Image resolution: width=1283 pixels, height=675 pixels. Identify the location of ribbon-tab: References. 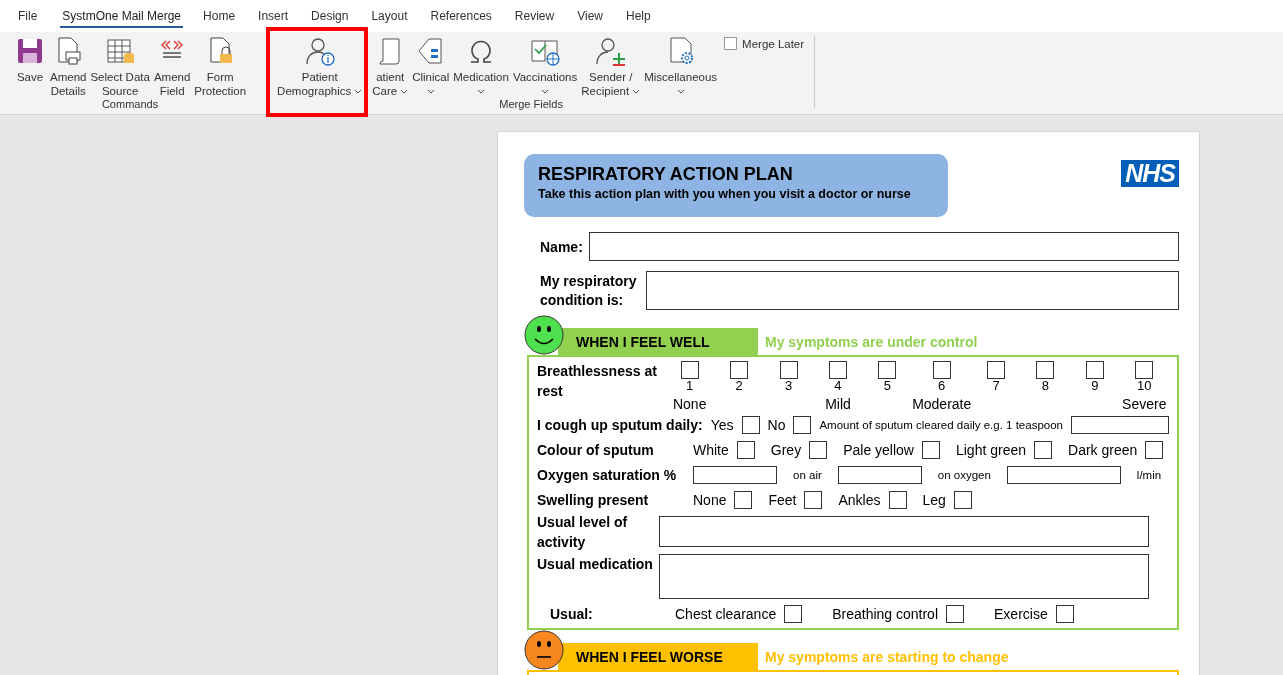
(464, 16).